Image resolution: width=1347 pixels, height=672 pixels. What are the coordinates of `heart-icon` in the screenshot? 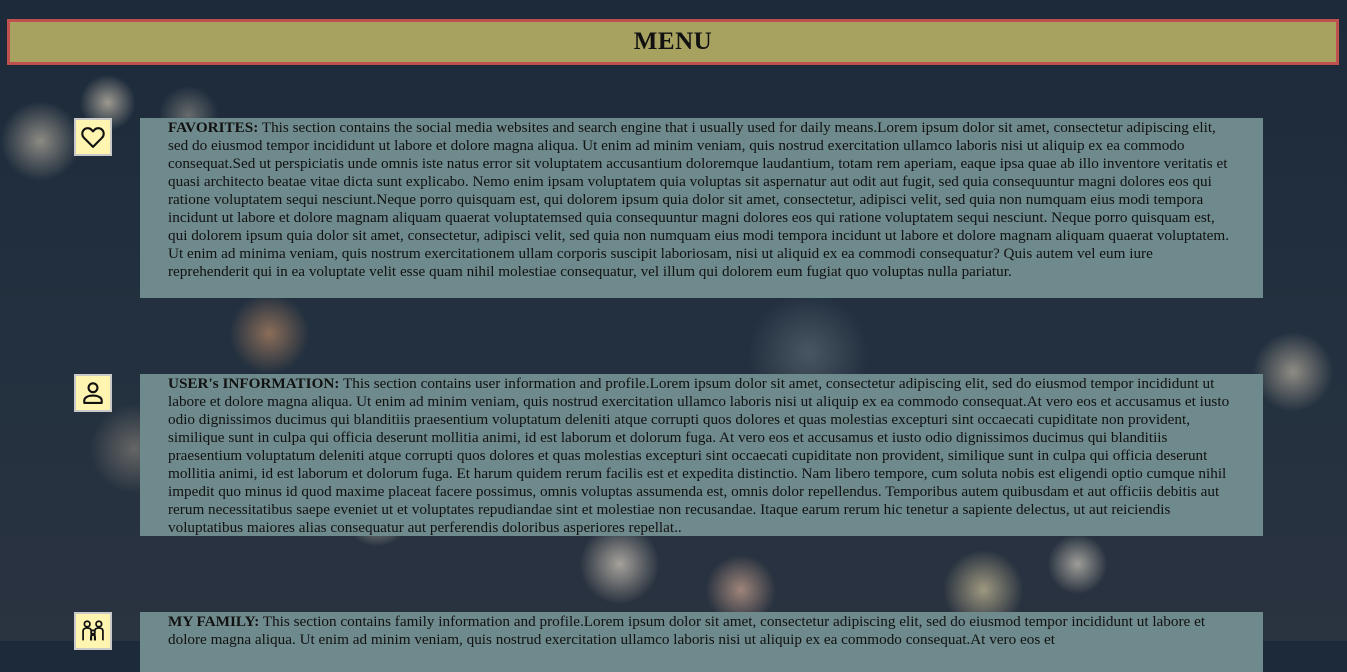 It's located at (93, 137).